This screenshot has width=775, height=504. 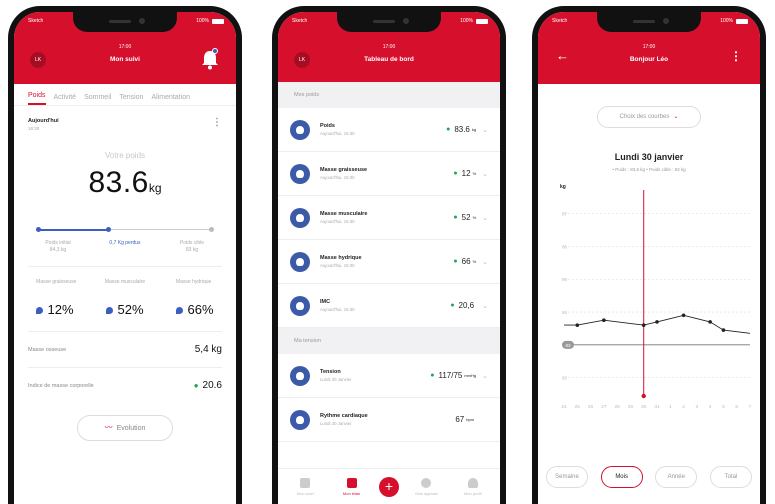 What do you see at coordinates (388, 486) in the screenshot?
I see `add-button: +` at bounding box center [388, 486].